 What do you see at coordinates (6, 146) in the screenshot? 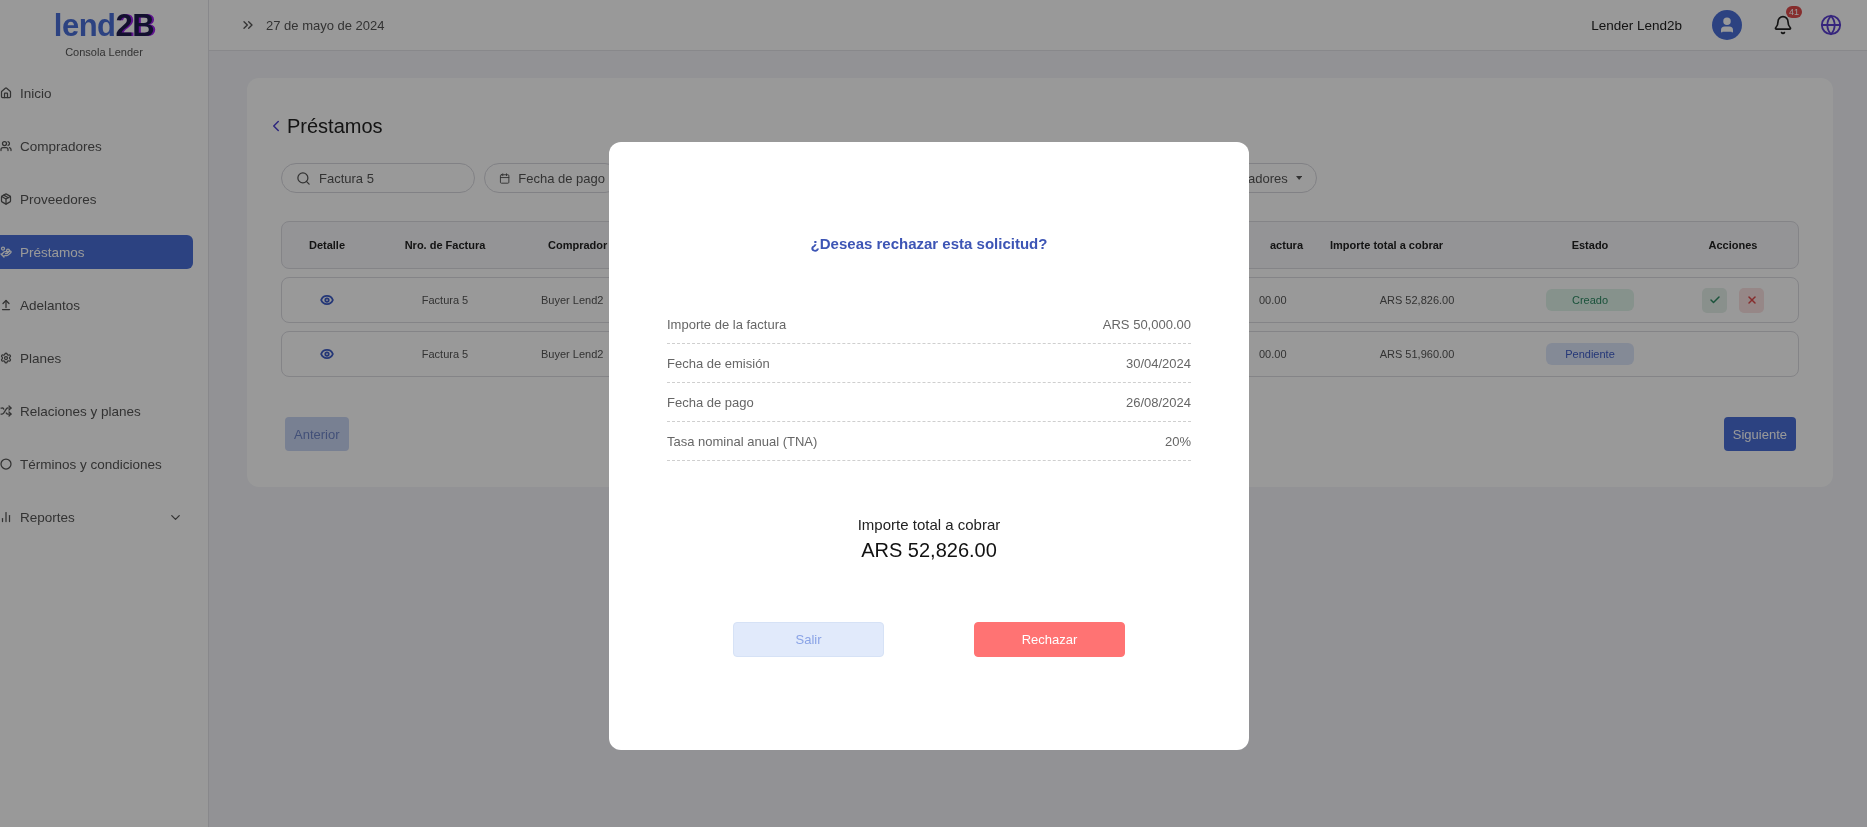
I see `users-icon` at bounding box center [6, 146].